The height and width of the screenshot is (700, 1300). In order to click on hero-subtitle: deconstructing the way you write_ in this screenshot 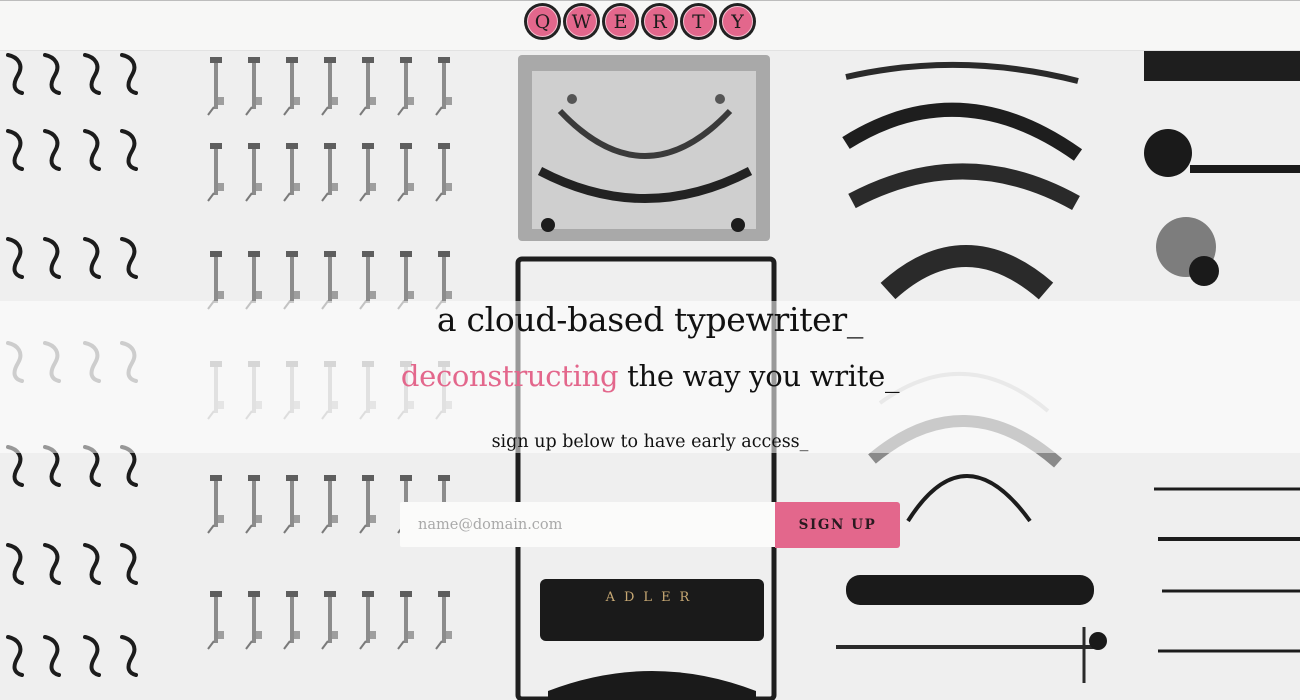, I will do `click(650, 376)`.